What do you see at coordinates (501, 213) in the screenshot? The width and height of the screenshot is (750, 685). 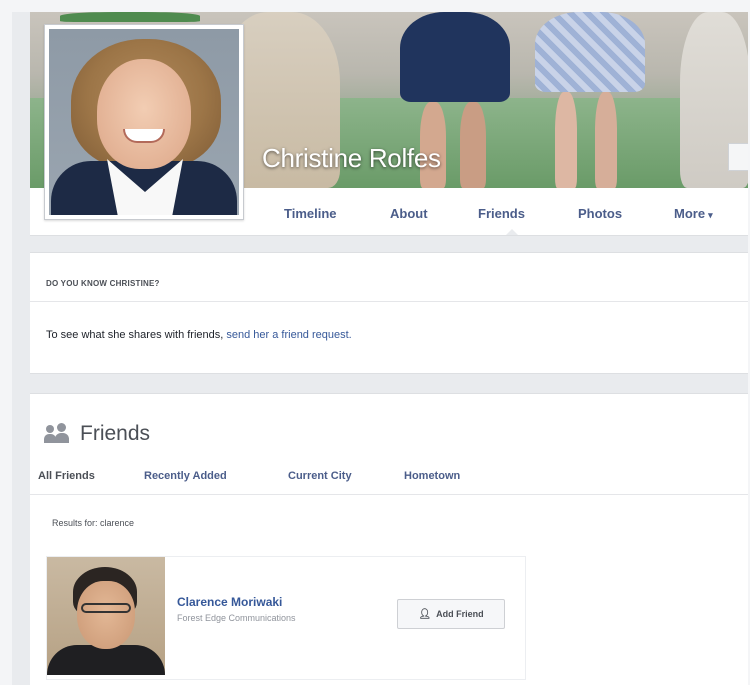 I see `tab-friends: Friends` at bounding box center [501, 213].